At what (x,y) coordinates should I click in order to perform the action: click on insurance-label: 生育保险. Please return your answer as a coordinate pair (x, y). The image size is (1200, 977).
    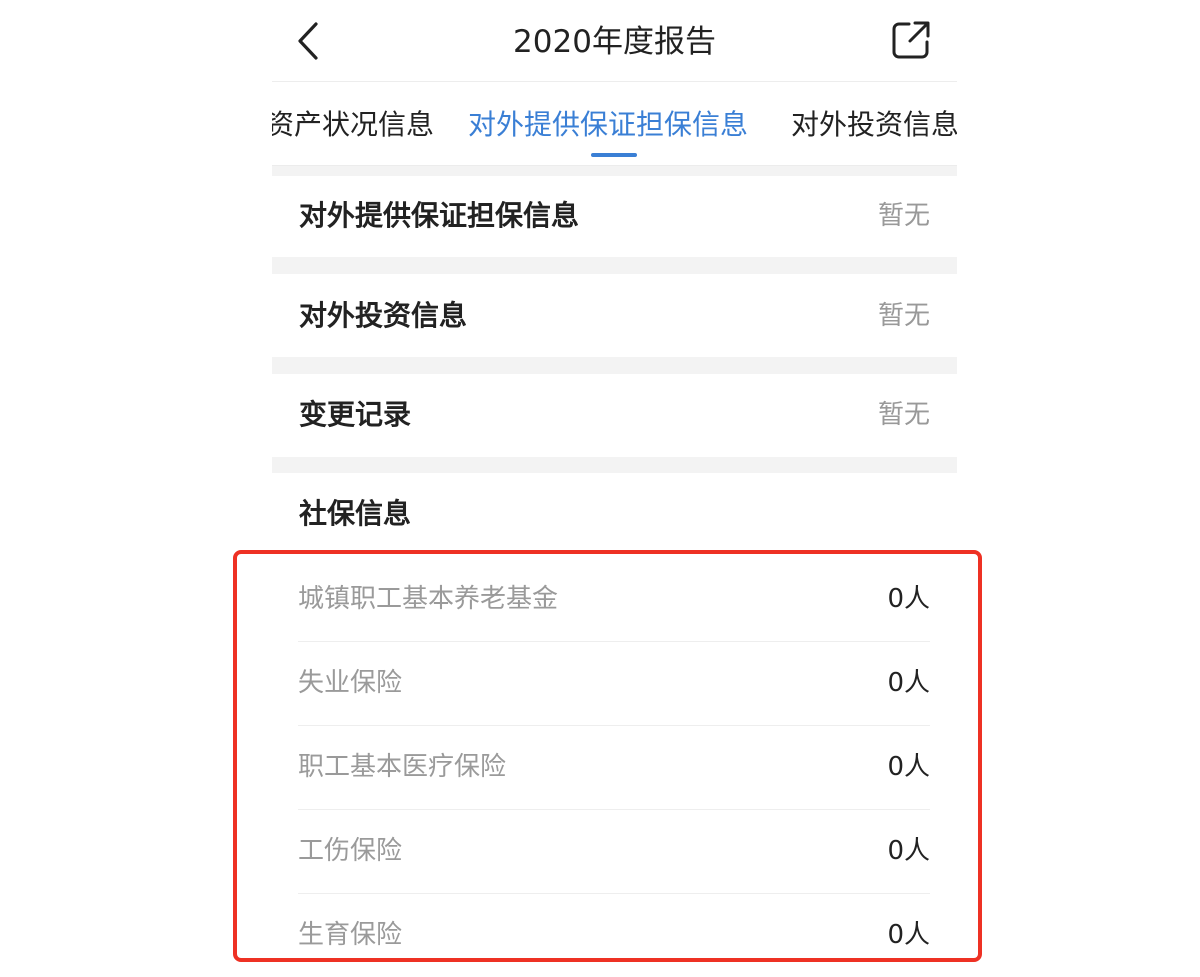
    Looking at the image, I should click on (350, 935).